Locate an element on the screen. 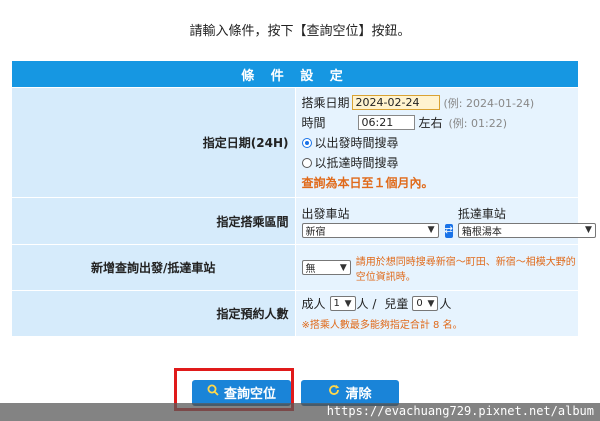 The image size is (600, 421). refresh-icon is located at coordinates (334, 392).